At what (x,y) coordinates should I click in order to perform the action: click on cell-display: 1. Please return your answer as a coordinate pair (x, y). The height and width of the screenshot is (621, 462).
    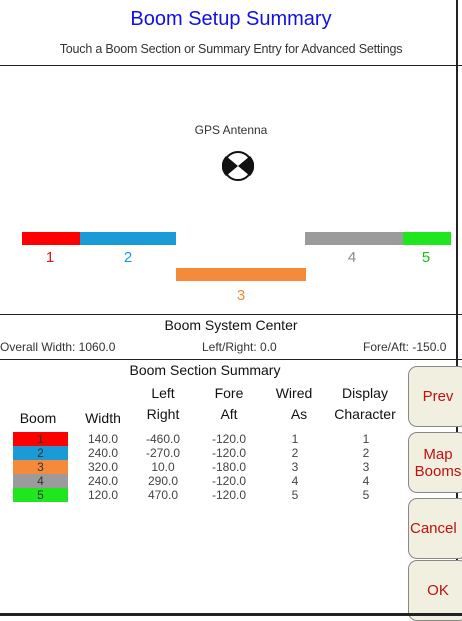
    Looking at the image, I should click on (366, 439).